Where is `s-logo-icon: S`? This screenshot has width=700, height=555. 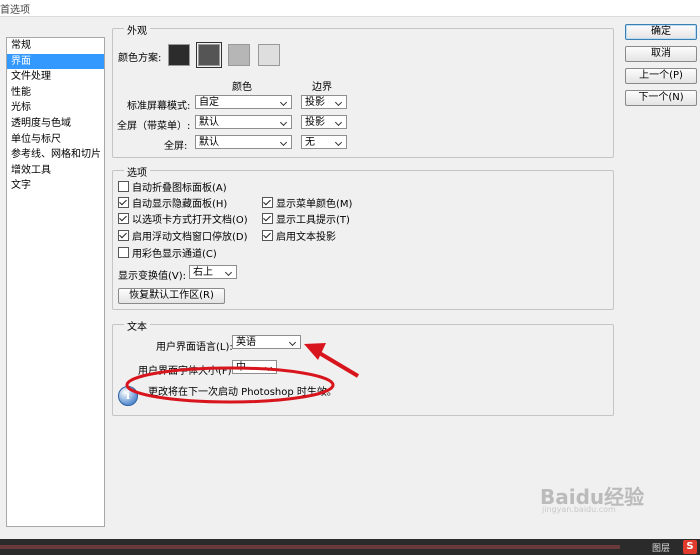
s-logo-icon: S is located at coordinates (690, 547).